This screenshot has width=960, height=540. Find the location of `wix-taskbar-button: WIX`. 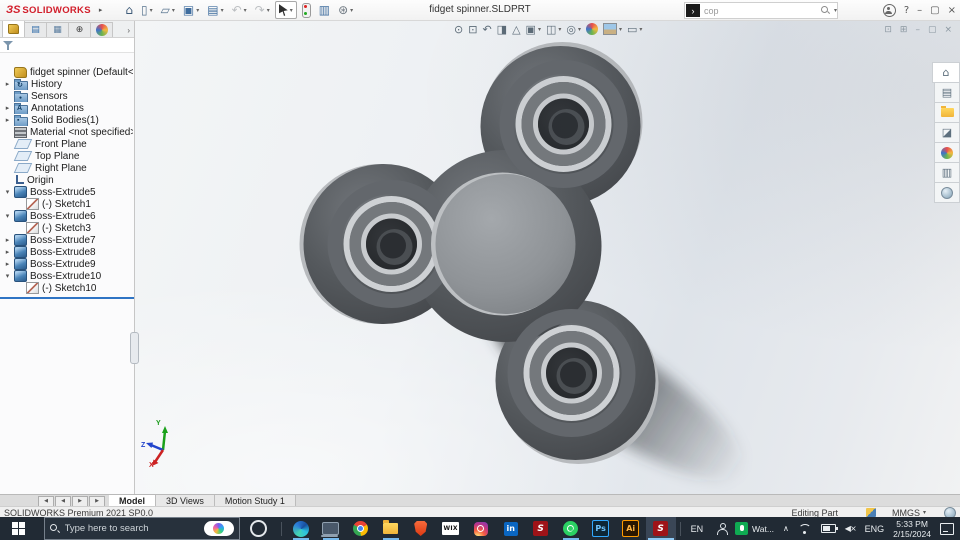

wix-taskbar-button: WIX is located at coordinates (451, 528).